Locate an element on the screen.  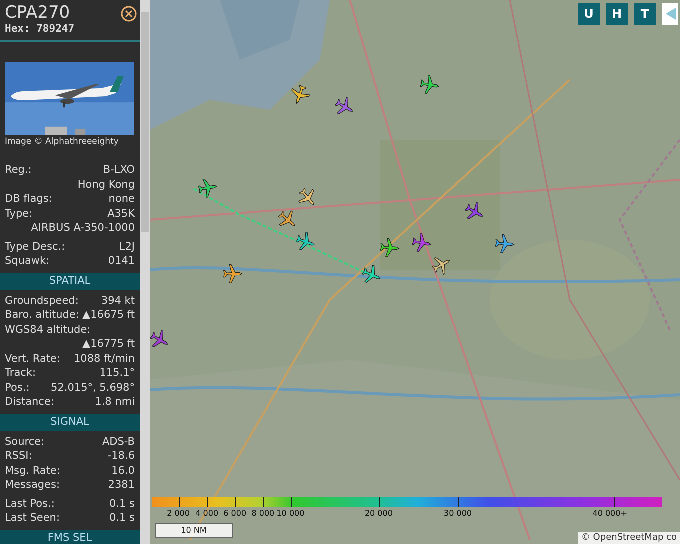
field-label: Pos.: is located at coordinates (17, 387).